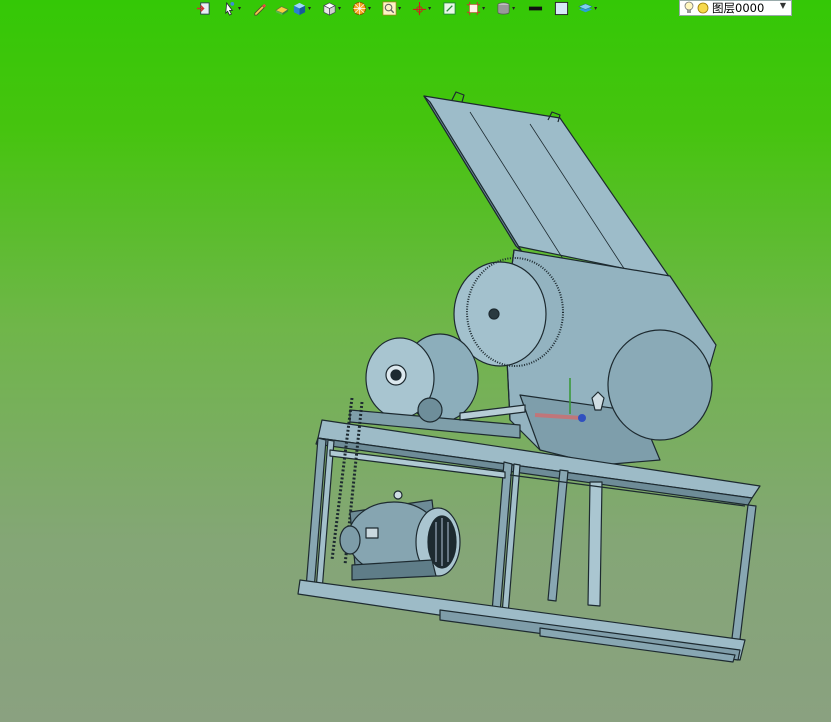 The height and width of the screenshot is (722, 831). I want to click on pointer-icon, so click(230, 8).